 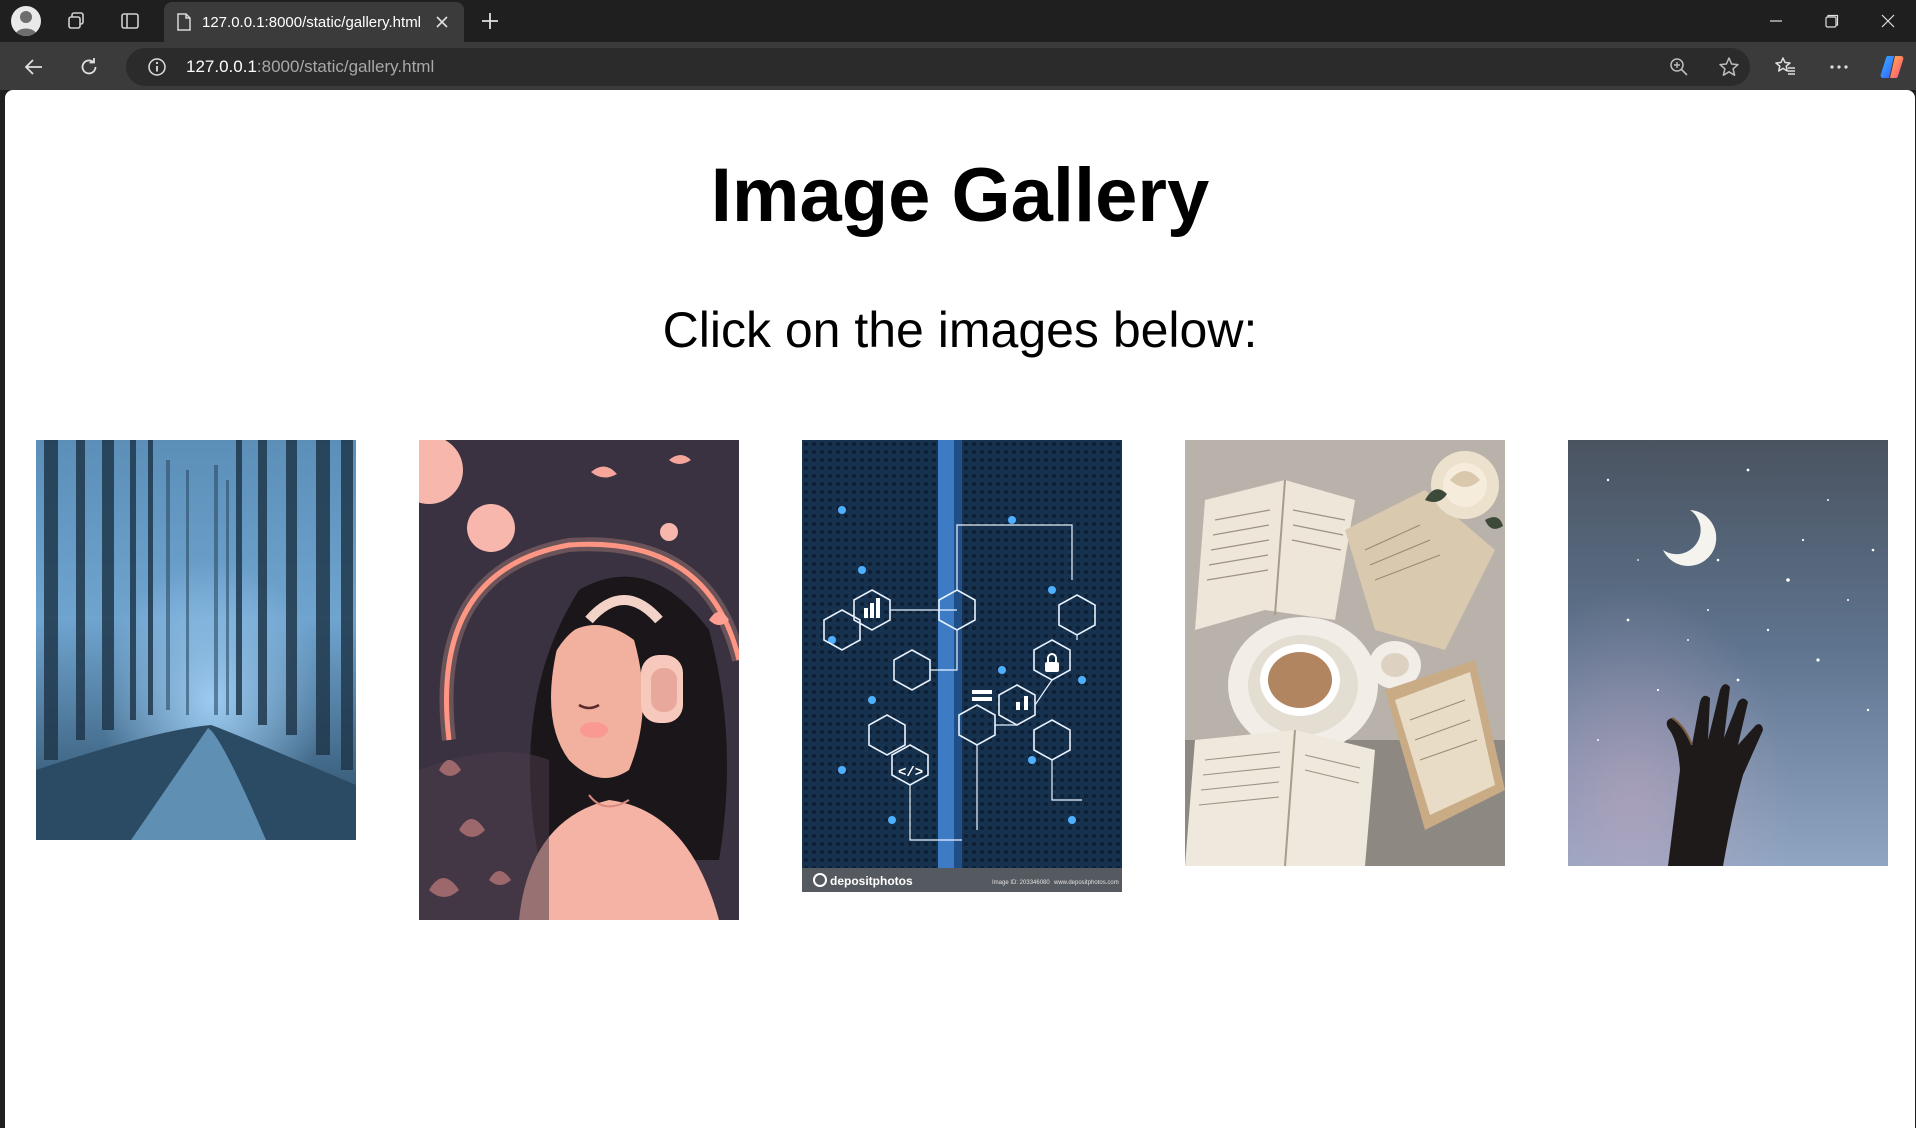 I want to click on gallery-image-headphones-girl, so click(x=579, y=680).